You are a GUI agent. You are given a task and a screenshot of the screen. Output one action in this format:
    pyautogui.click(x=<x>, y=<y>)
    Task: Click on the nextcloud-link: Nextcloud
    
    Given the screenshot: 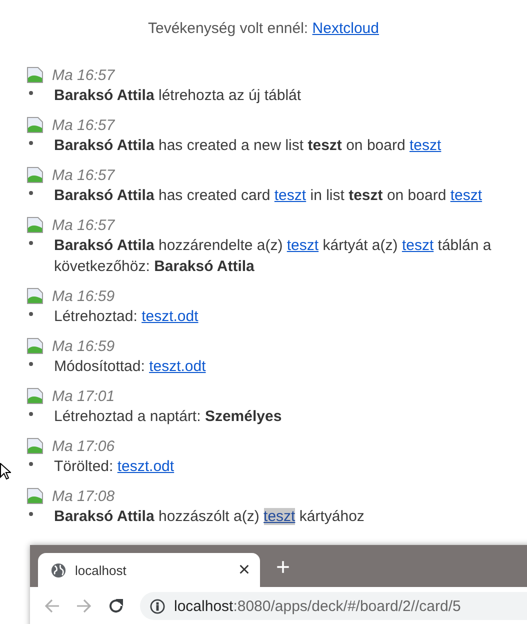 What is the action you would take?
    pyautogui.click(x=345, y=28)
    